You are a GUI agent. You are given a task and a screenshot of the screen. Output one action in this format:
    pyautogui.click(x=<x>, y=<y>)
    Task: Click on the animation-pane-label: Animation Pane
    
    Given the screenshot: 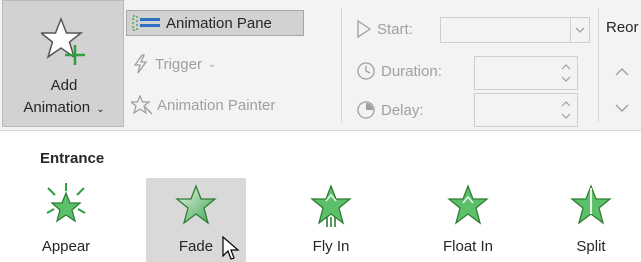 What is the action you would take?
    pyautogui.click(x=219, y=23)
    